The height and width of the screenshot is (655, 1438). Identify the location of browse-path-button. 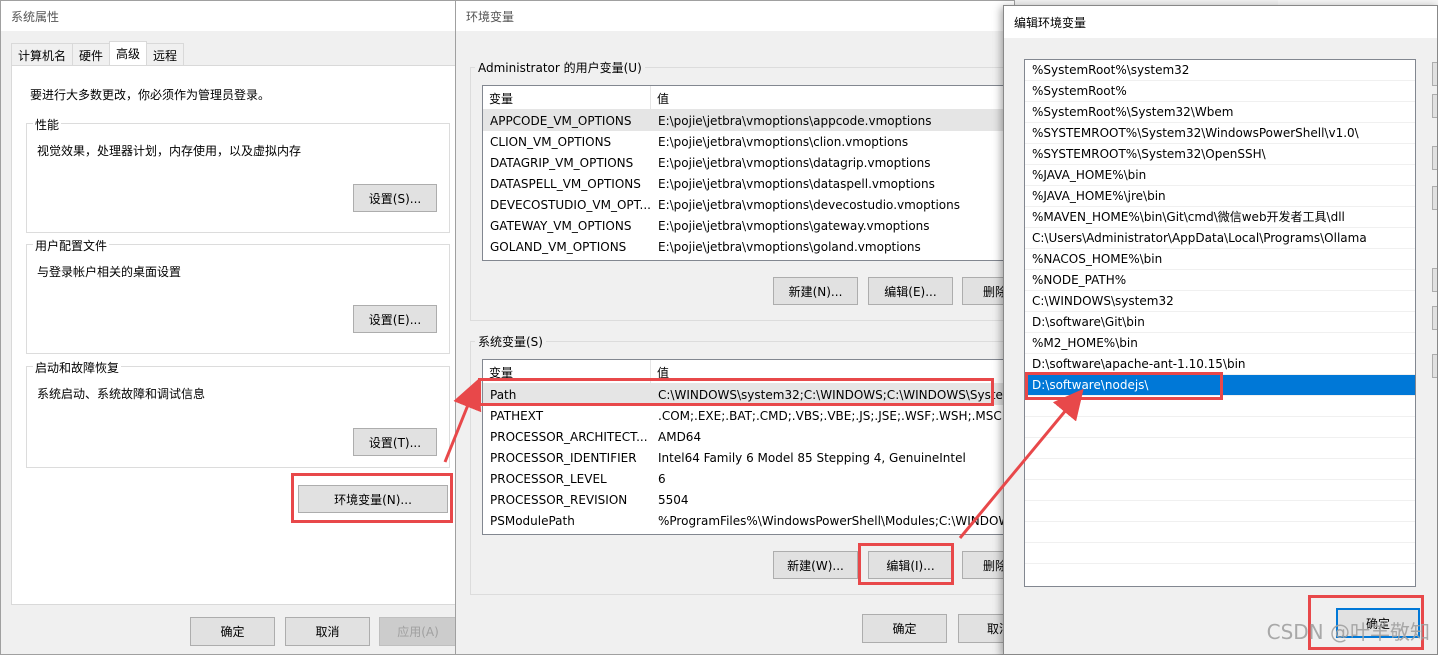
(1434, 158).